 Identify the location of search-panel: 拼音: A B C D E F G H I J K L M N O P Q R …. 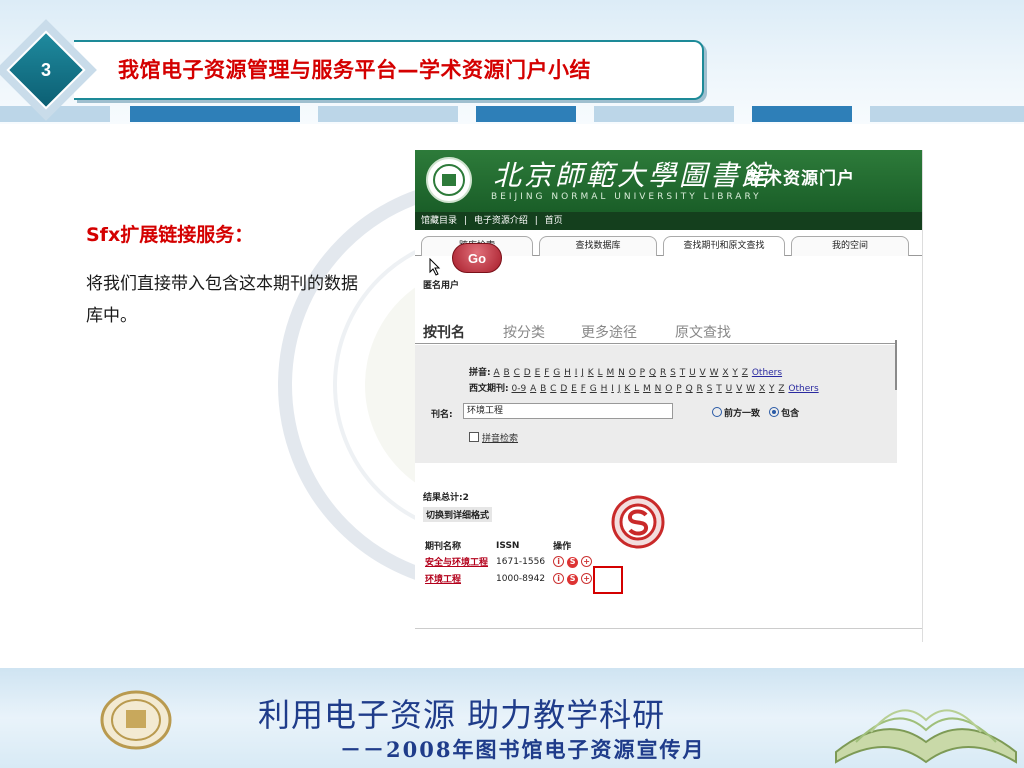
(656, 404).